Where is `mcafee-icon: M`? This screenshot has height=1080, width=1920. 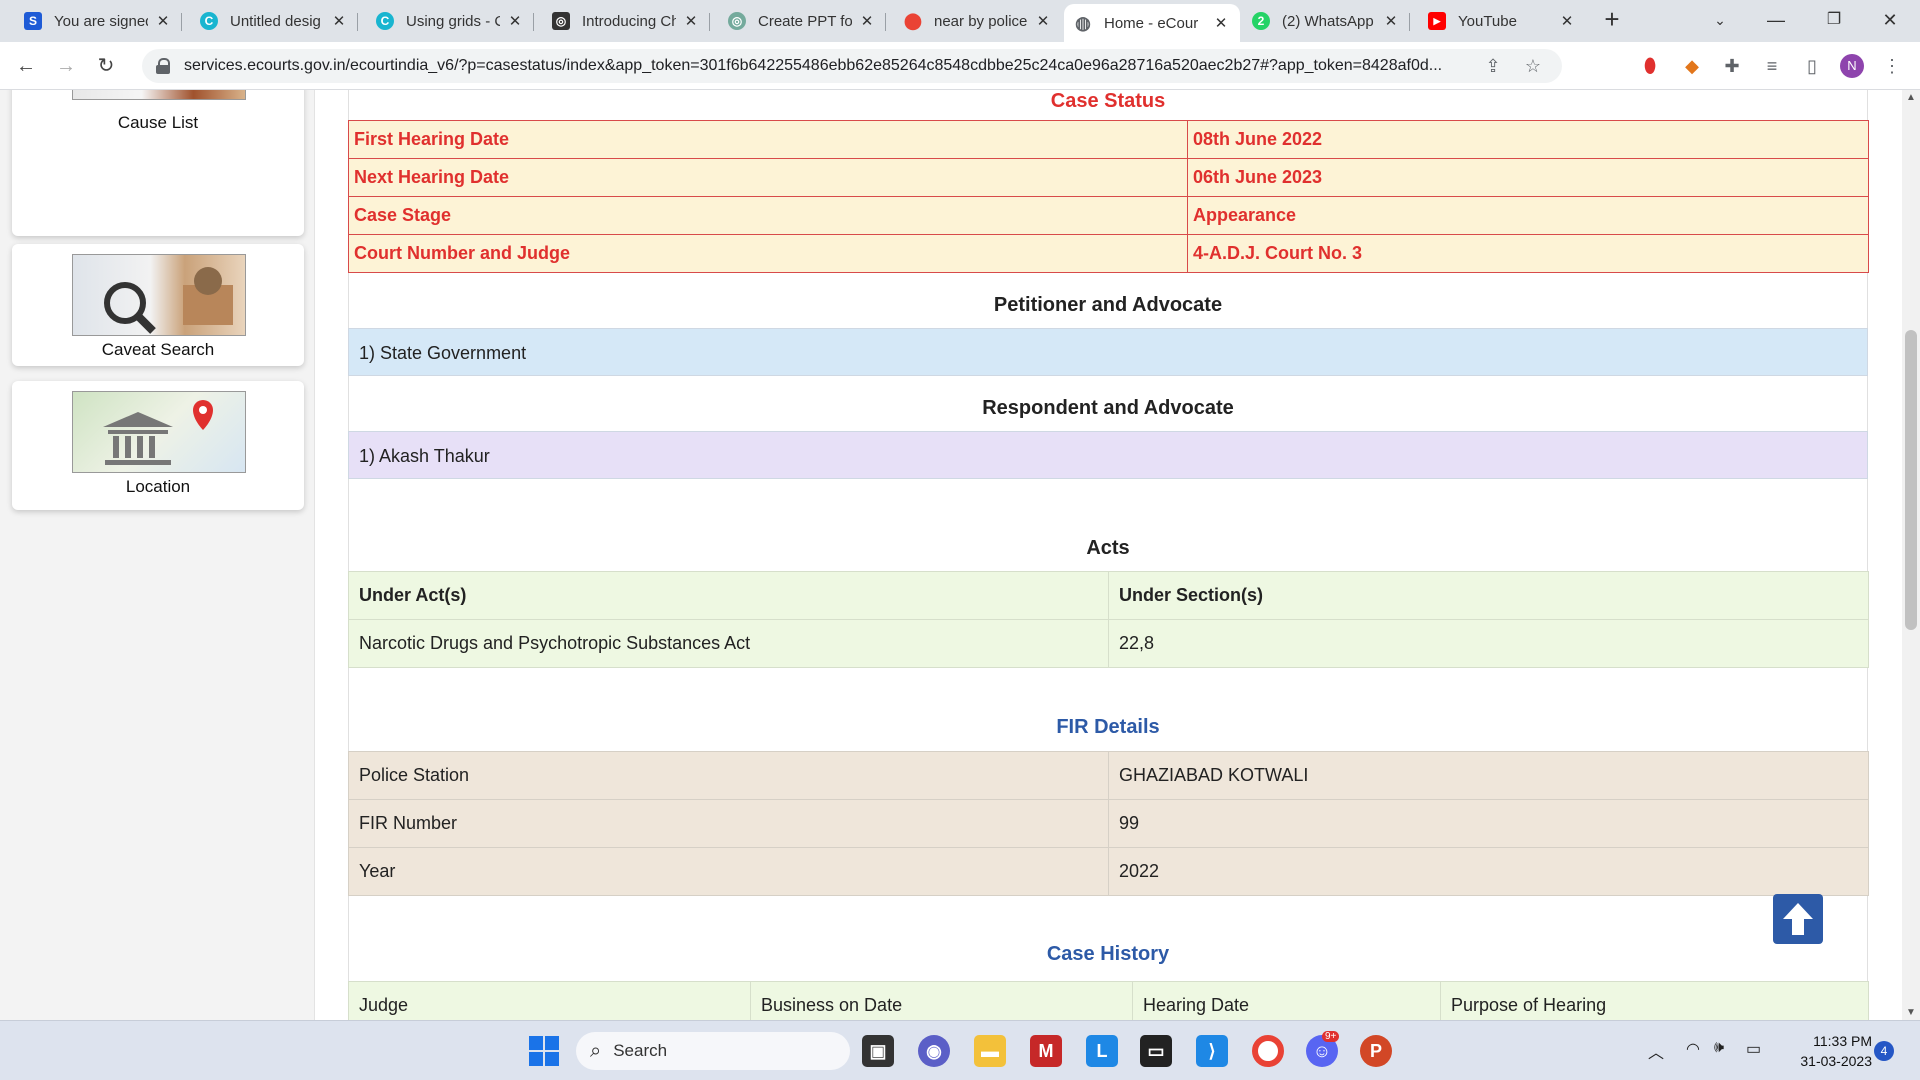
mcafee-icon: M is located at coordinates (1046, 1051).